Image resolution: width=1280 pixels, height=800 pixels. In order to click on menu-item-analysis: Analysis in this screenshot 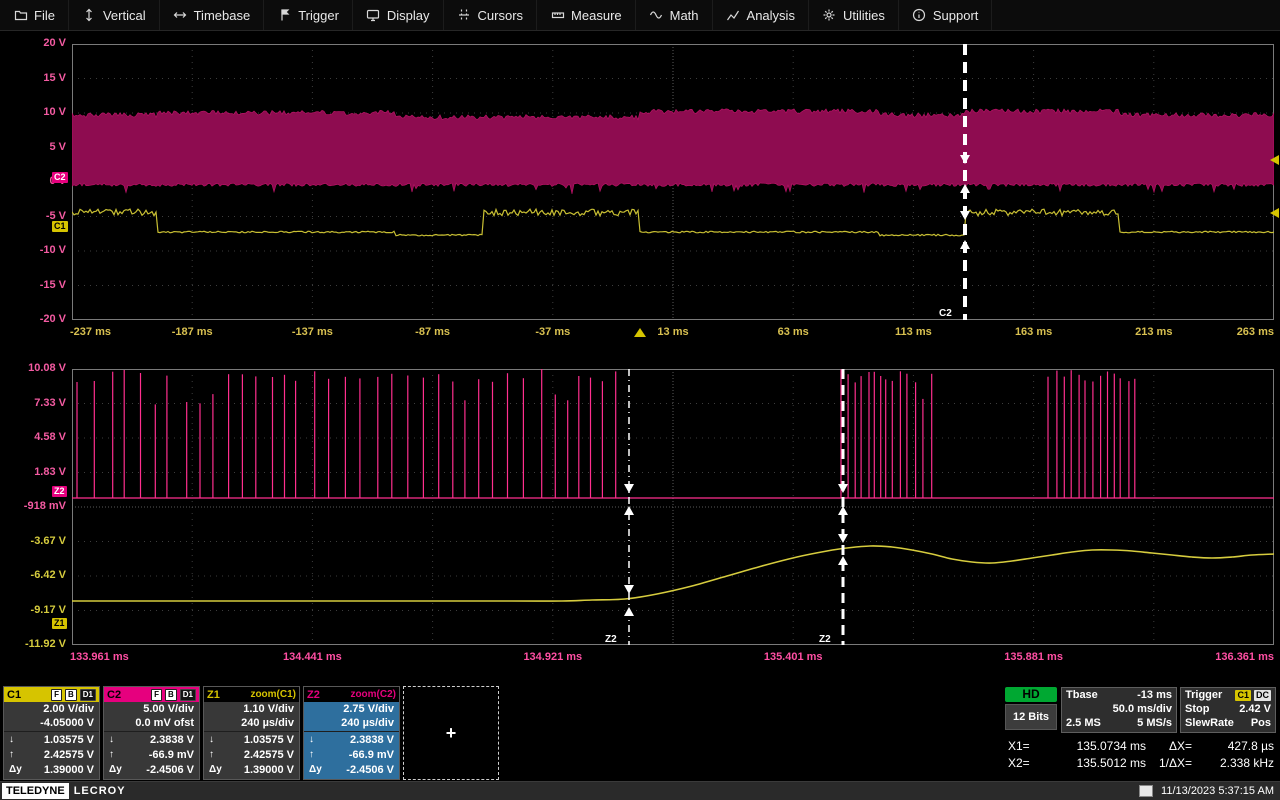, I will do `click(761, 15)`.